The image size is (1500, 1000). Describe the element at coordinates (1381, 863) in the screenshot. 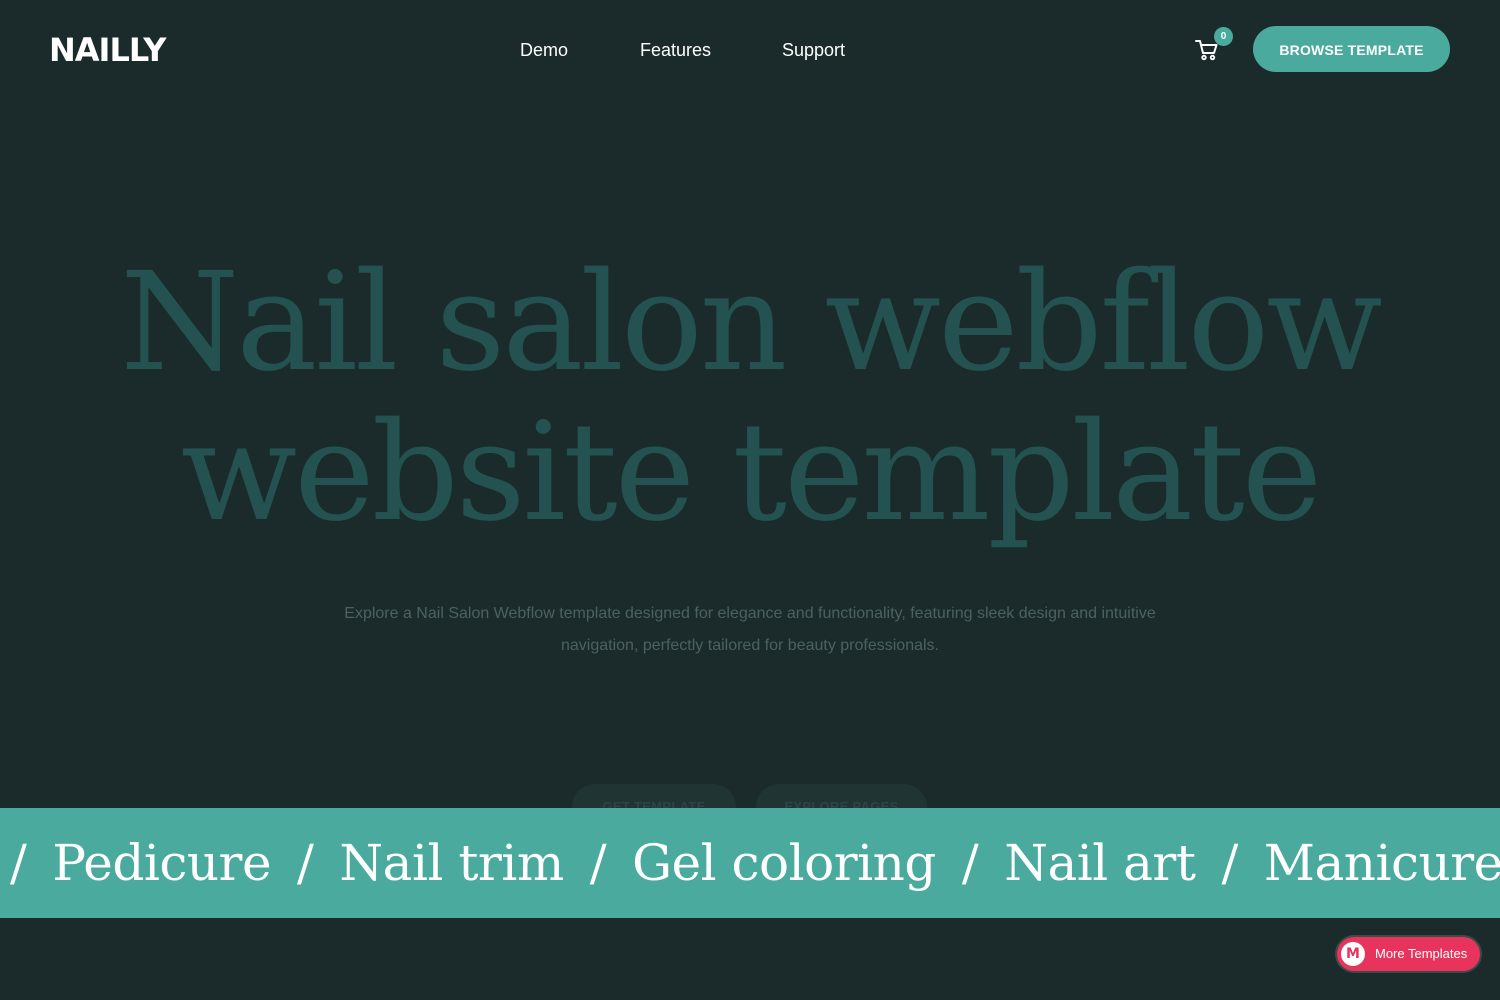

I see `marquee-item-manicure: Manicure` at that location.